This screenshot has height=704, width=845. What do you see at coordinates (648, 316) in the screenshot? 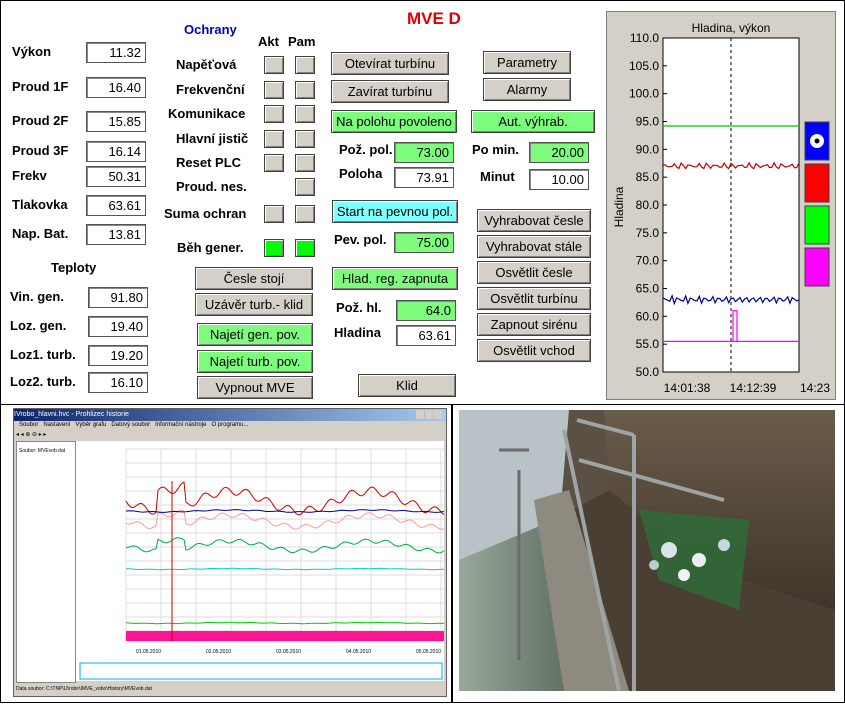
I see `y-tick-label: 60.0` at bounding box center [648, 316].